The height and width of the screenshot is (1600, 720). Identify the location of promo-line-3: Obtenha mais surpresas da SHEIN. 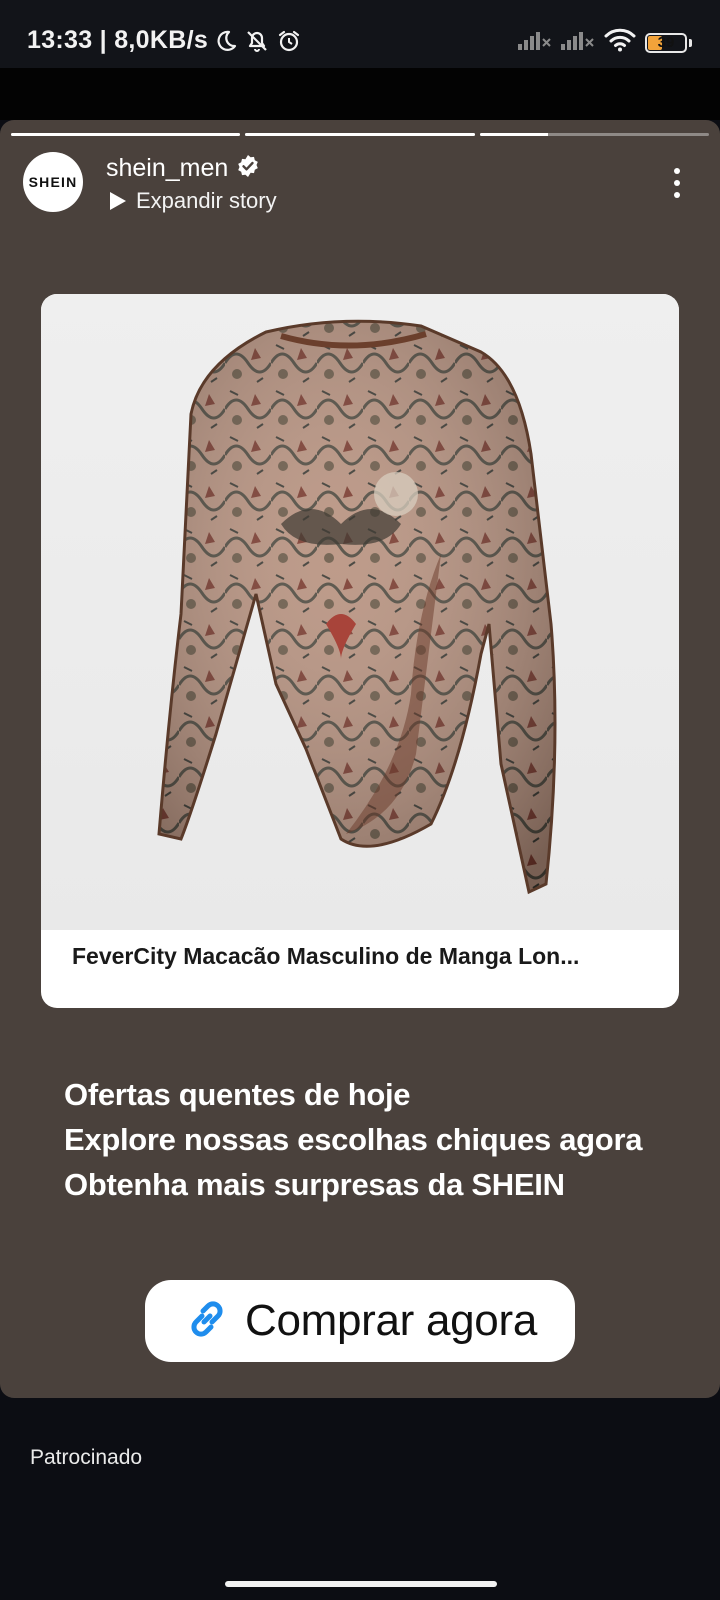
(314, 1184).